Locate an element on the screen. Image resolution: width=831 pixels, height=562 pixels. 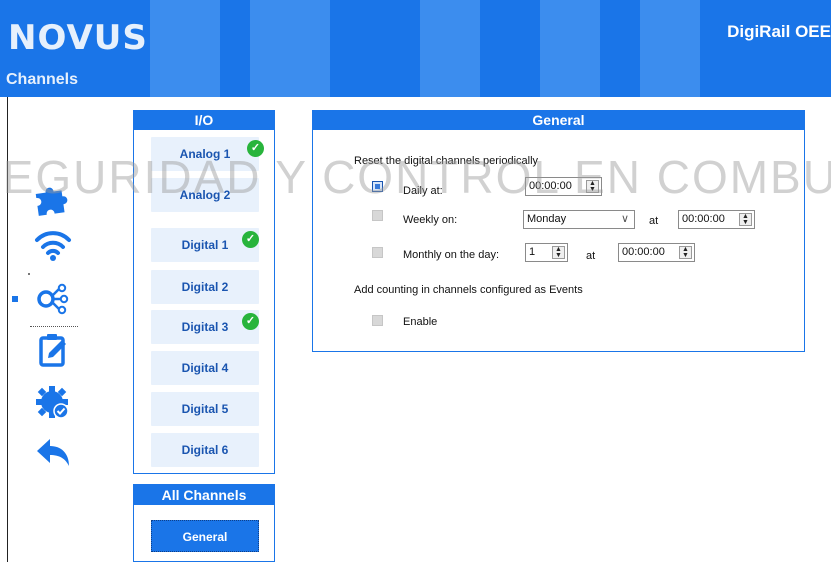
channel-digital-6-button: Digital 6 is located at coordinates (205, 450).